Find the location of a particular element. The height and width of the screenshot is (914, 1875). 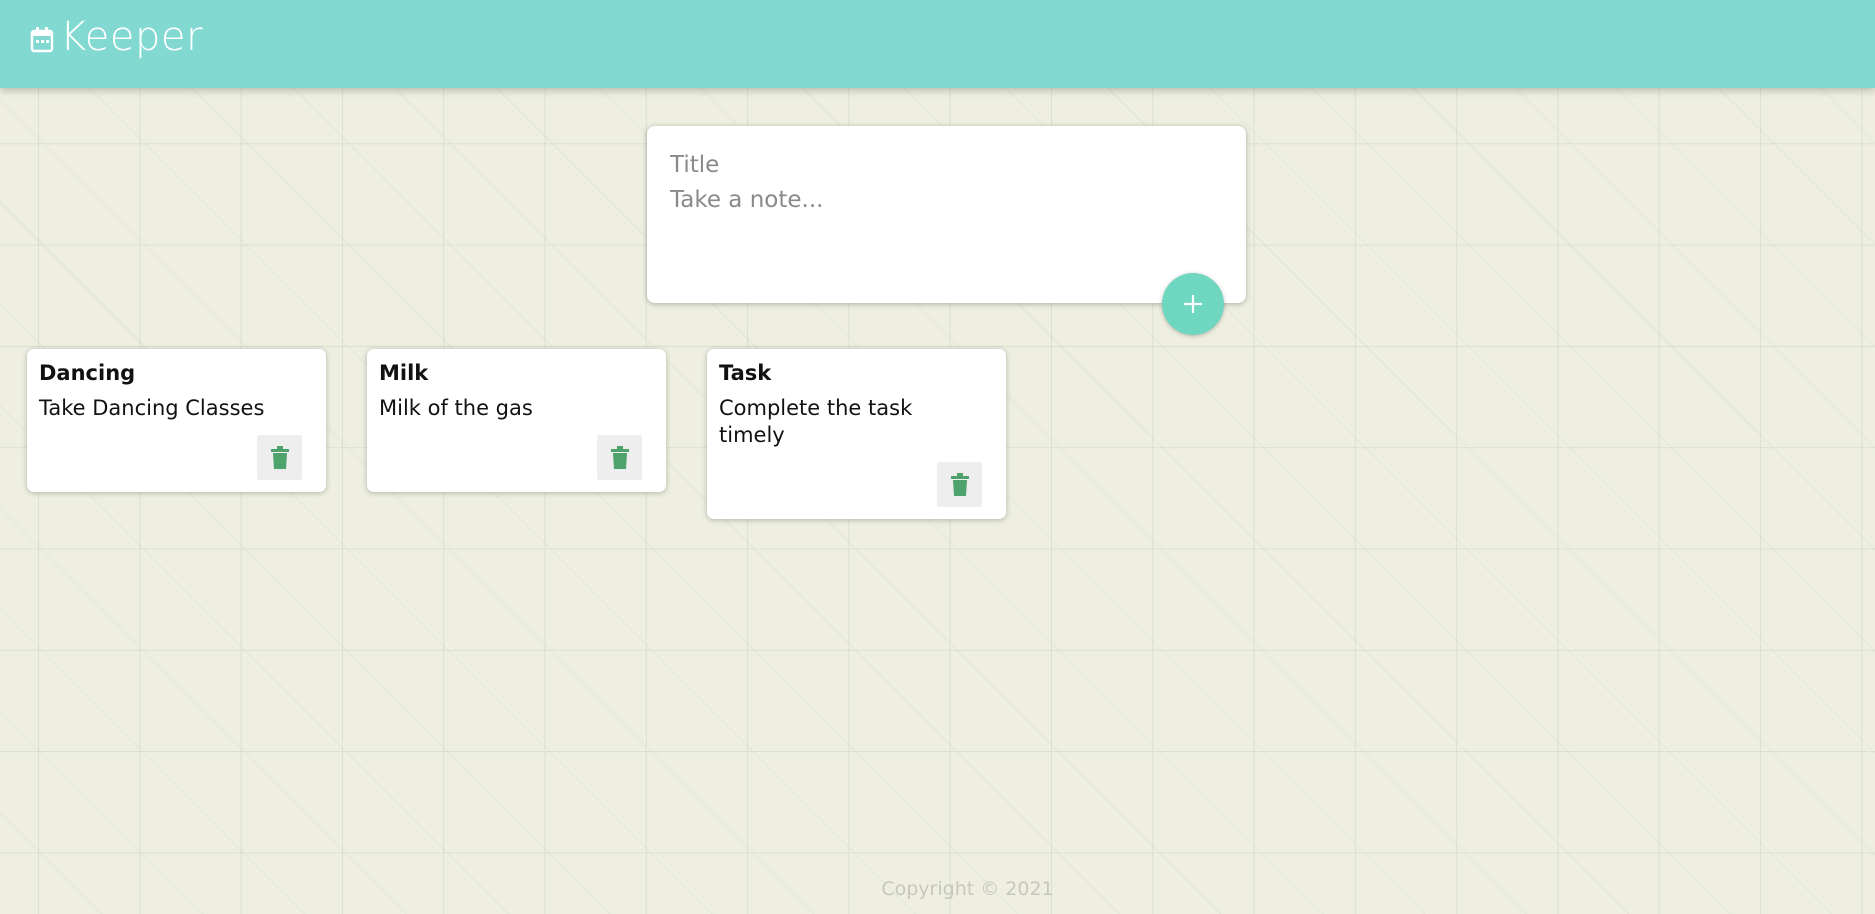

note-title: Milk is located at coordinates (404, 373).